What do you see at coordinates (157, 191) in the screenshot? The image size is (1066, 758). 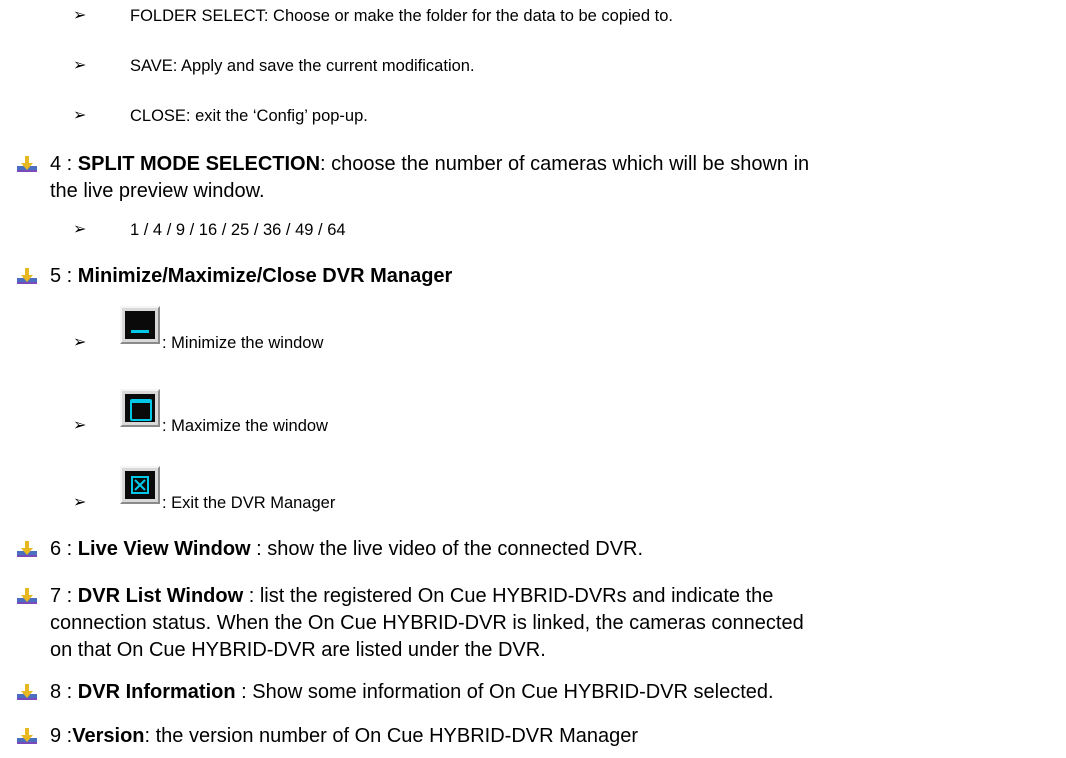 I see `split-mode-desc-line2: the live preview window.` at bounding box center [157, 191].